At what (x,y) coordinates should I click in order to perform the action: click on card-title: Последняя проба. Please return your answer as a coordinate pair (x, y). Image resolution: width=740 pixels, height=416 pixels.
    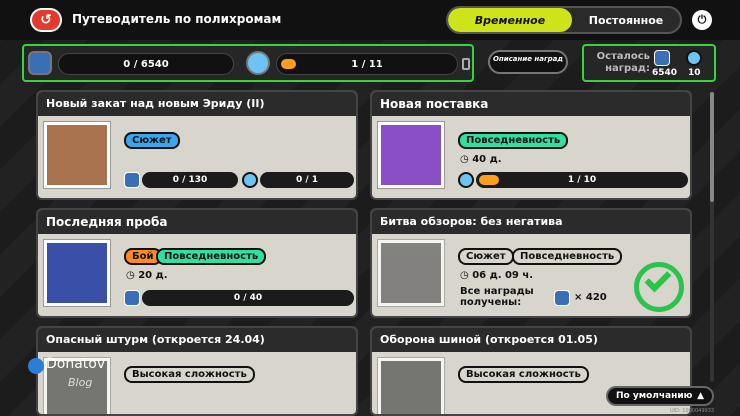
    Looking at the image, I should click on (197, 222).